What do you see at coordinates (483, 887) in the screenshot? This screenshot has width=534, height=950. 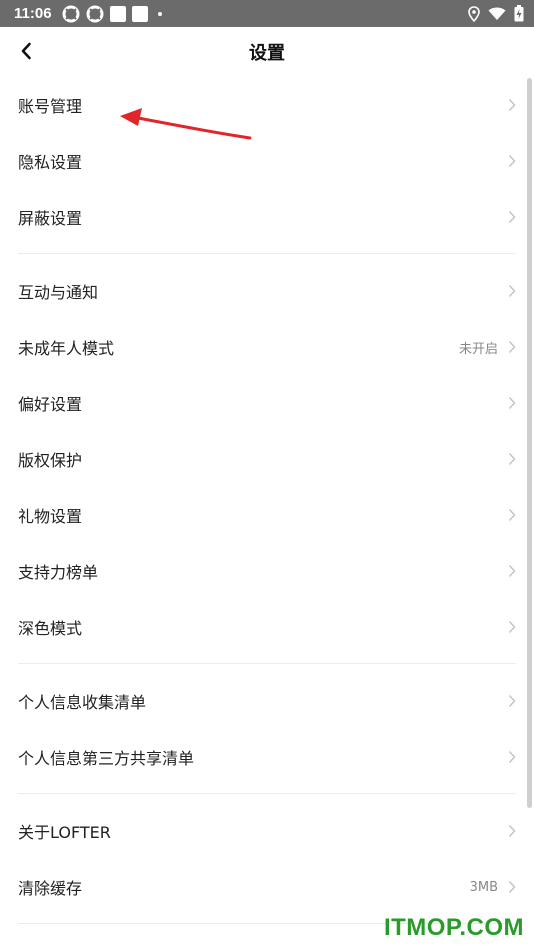 I see `settings-item-value: 3MB` at bounding box center [483, 887].